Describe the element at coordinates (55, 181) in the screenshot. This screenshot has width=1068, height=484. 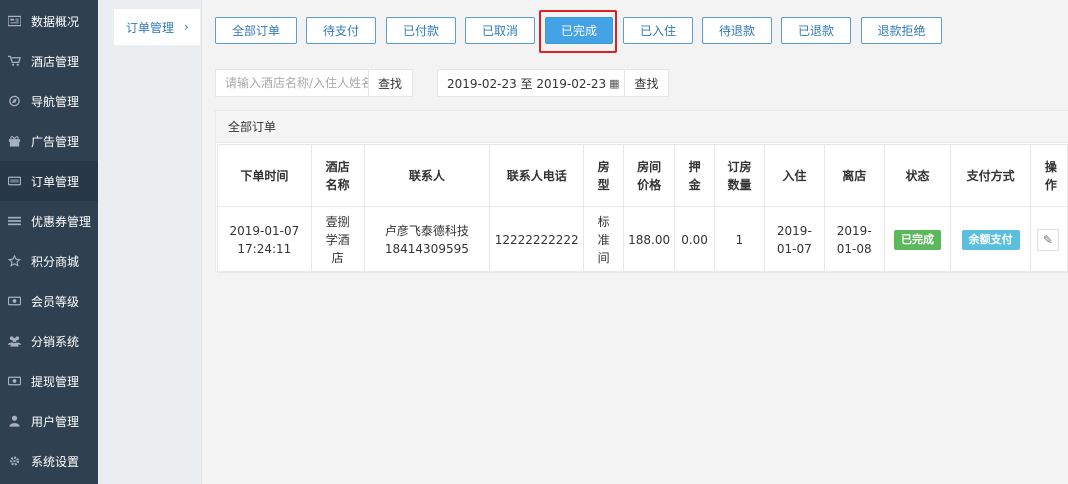
I see `nav-label: 订单管理` at that location.